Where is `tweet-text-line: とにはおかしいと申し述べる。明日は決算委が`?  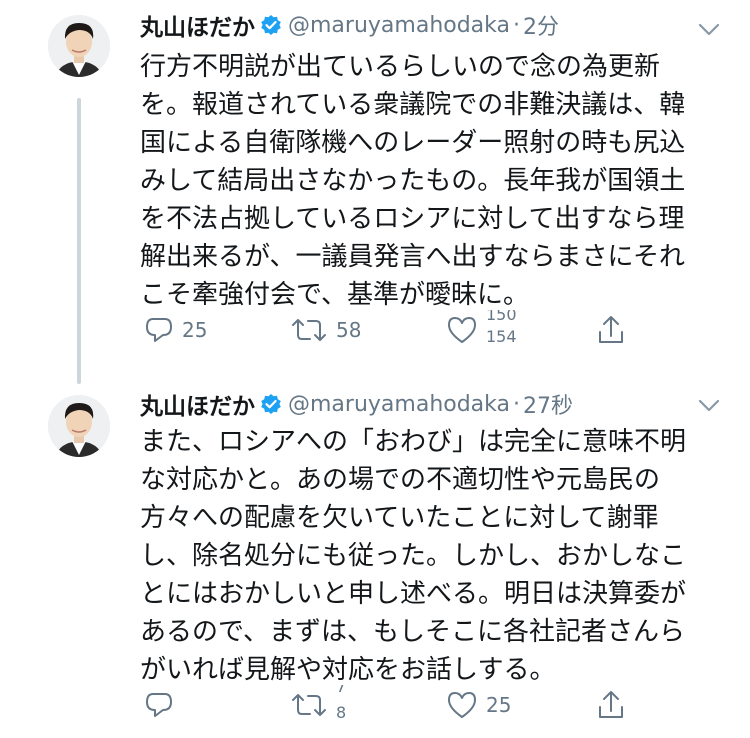 tweet-text-line: とにはおかしいと申し述べる。明日は決算委が is located at coordinates (413, 594).